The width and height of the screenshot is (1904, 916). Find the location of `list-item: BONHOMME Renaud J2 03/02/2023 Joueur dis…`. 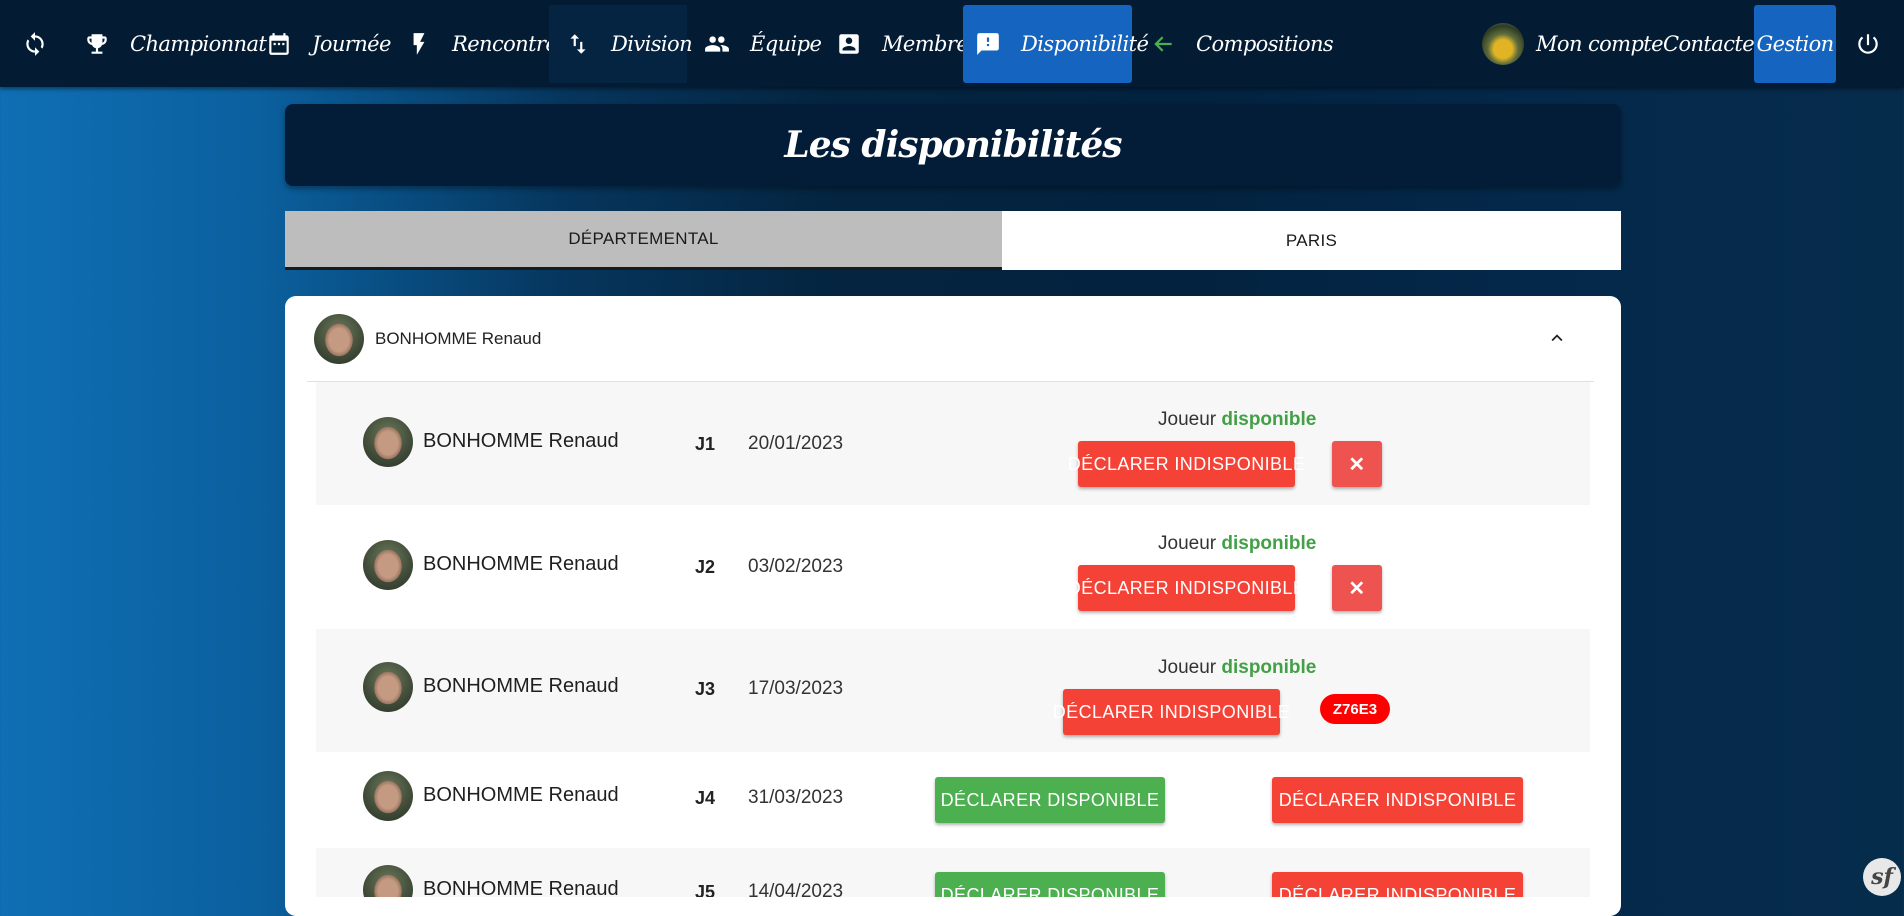

list-item: BONHOMME Renaud J2 03/02/2023 Joueur dis… is located at coordinates (953, 567).